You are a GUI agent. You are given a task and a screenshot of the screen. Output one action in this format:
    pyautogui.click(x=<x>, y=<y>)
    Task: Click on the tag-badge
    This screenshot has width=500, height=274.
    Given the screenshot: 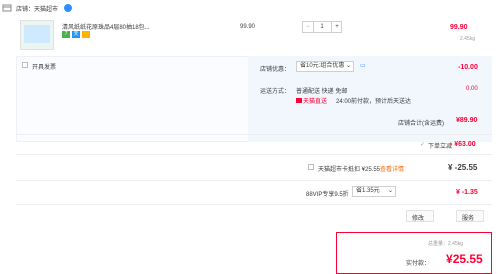 What is the action you would take?
    pyautogui.click(x=86, y=34)
    